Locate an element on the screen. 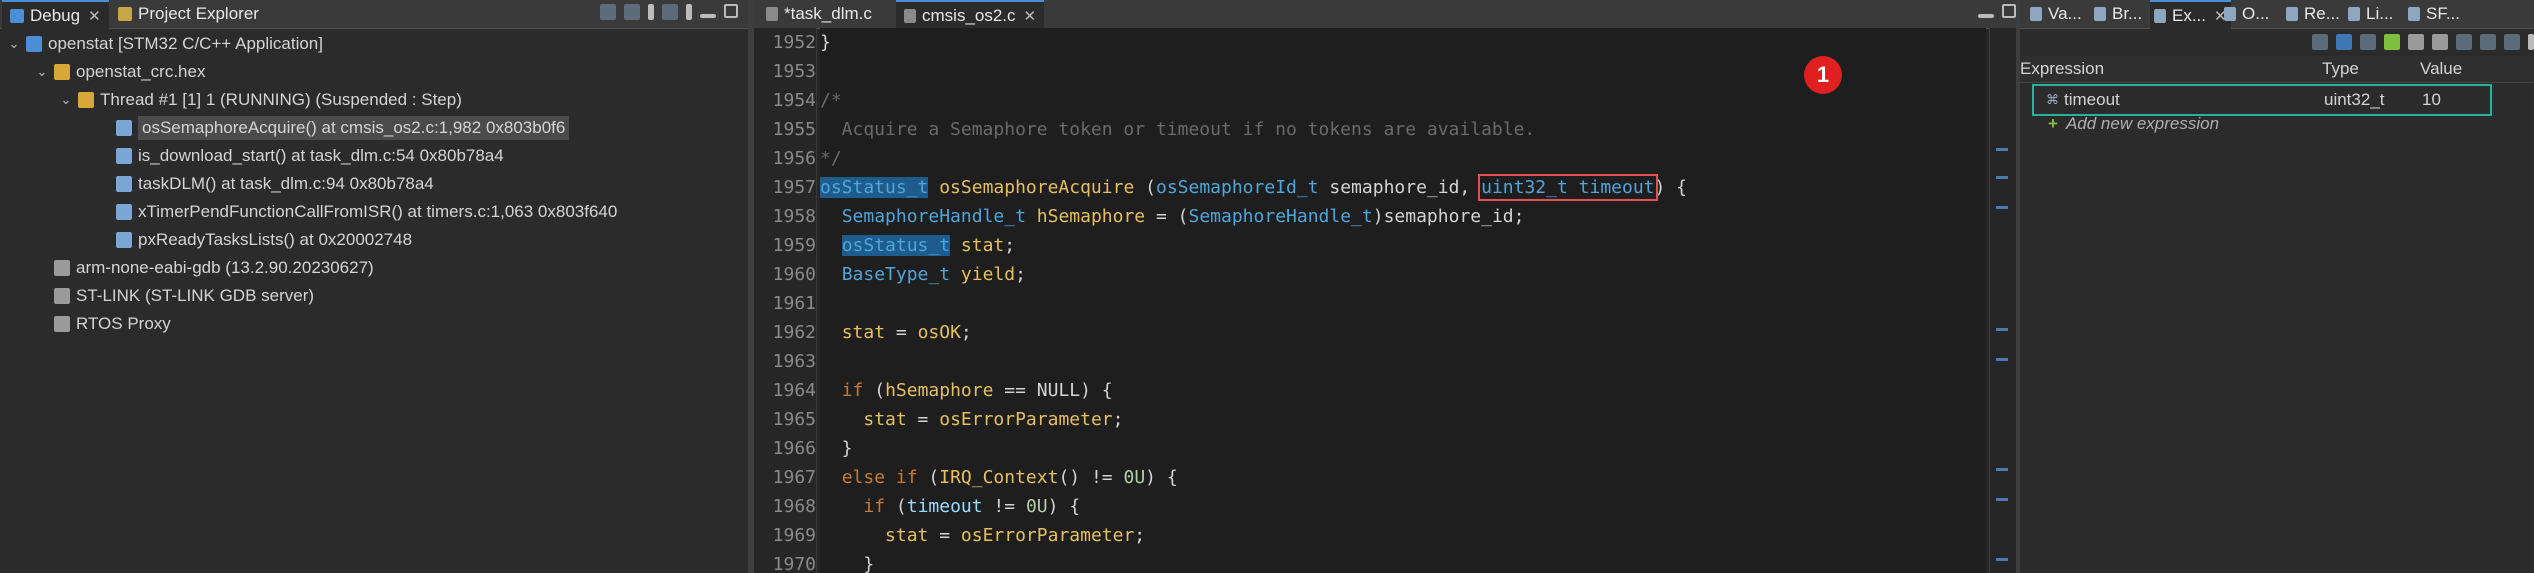 The height and width of the screenshot is (573, 2534). code-line: /* is located at coordinates (831, 100).